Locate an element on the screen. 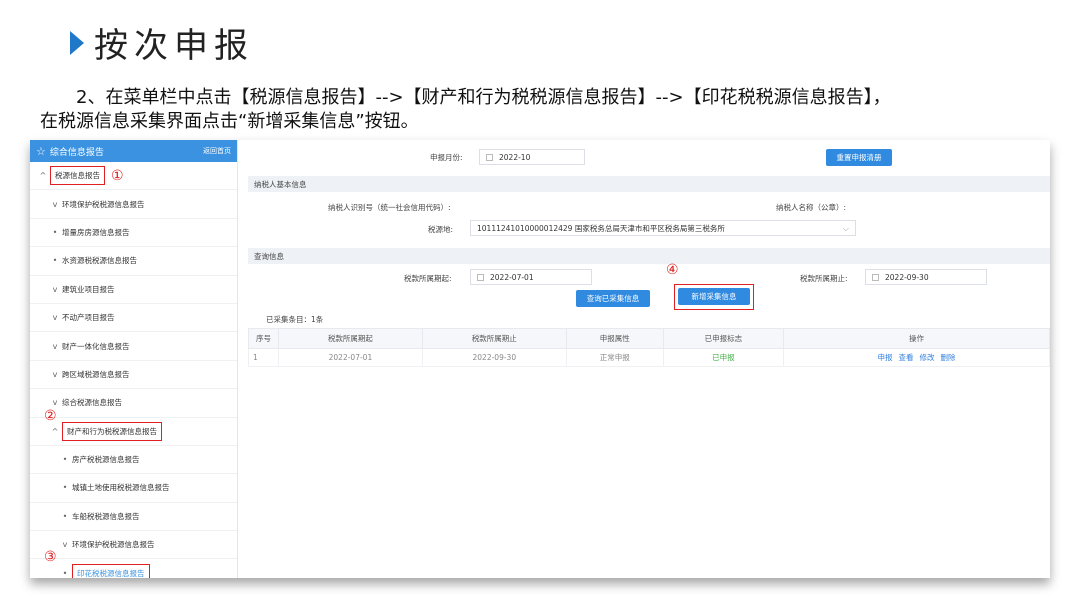 The width and height of the screenshot is (1080, 608). sidebar-item: • 车船税税源信息报告 is located at coordinates (133, 517).